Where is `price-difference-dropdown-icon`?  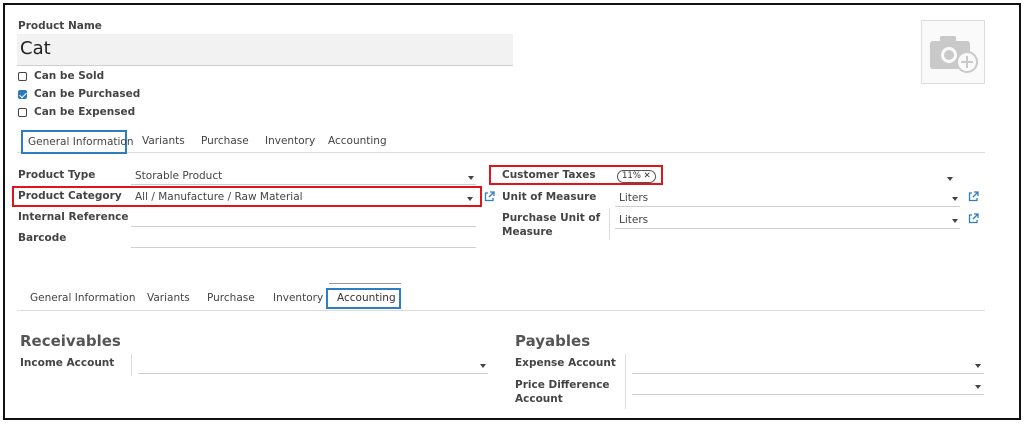 price-difference-dropdown-icon is located at coordinates (978, 387).